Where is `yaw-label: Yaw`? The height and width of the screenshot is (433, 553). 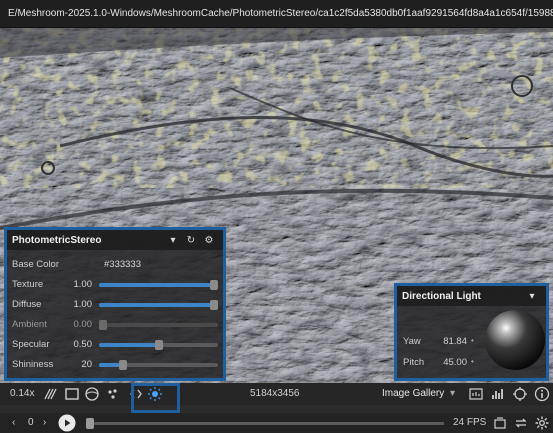
yaw-label: Yaw is located at coordinates (412, 341).